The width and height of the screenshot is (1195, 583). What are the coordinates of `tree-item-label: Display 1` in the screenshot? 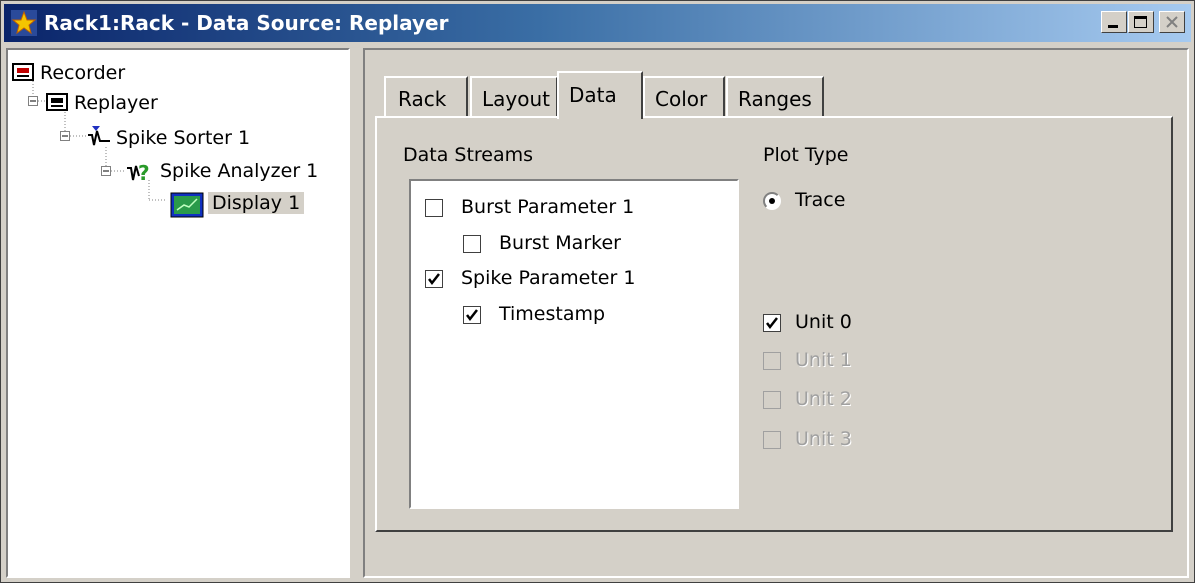 It's located at (256, 203).